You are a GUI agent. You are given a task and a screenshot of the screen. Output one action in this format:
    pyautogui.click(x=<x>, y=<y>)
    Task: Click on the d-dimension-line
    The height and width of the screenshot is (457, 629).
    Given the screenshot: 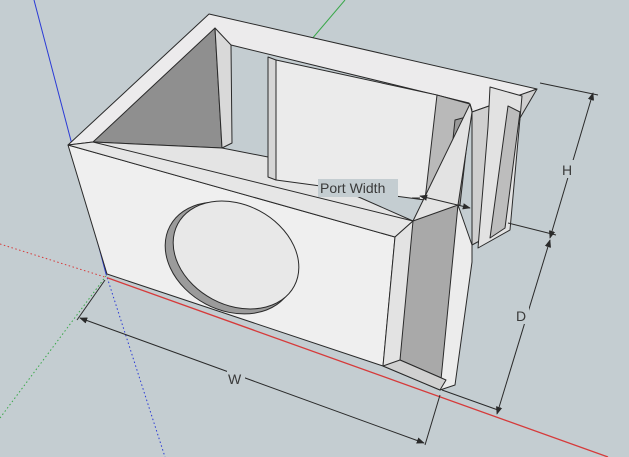 What is the action you would take?
    pyautogui.click(x=523, y=327)
    